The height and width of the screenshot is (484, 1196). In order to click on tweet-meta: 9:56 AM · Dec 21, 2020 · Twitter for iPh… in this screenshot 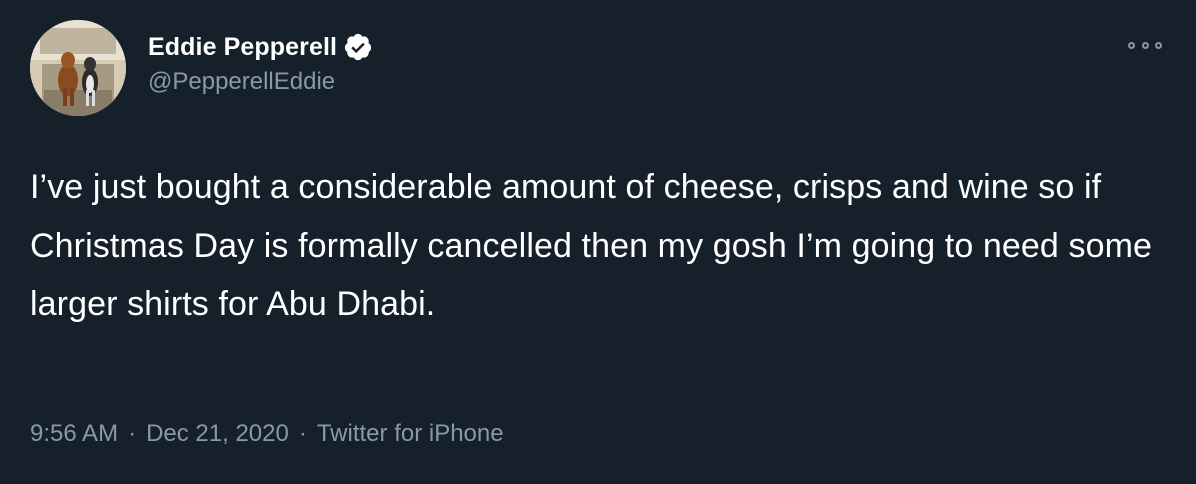, I will do `click(267, 434)`.